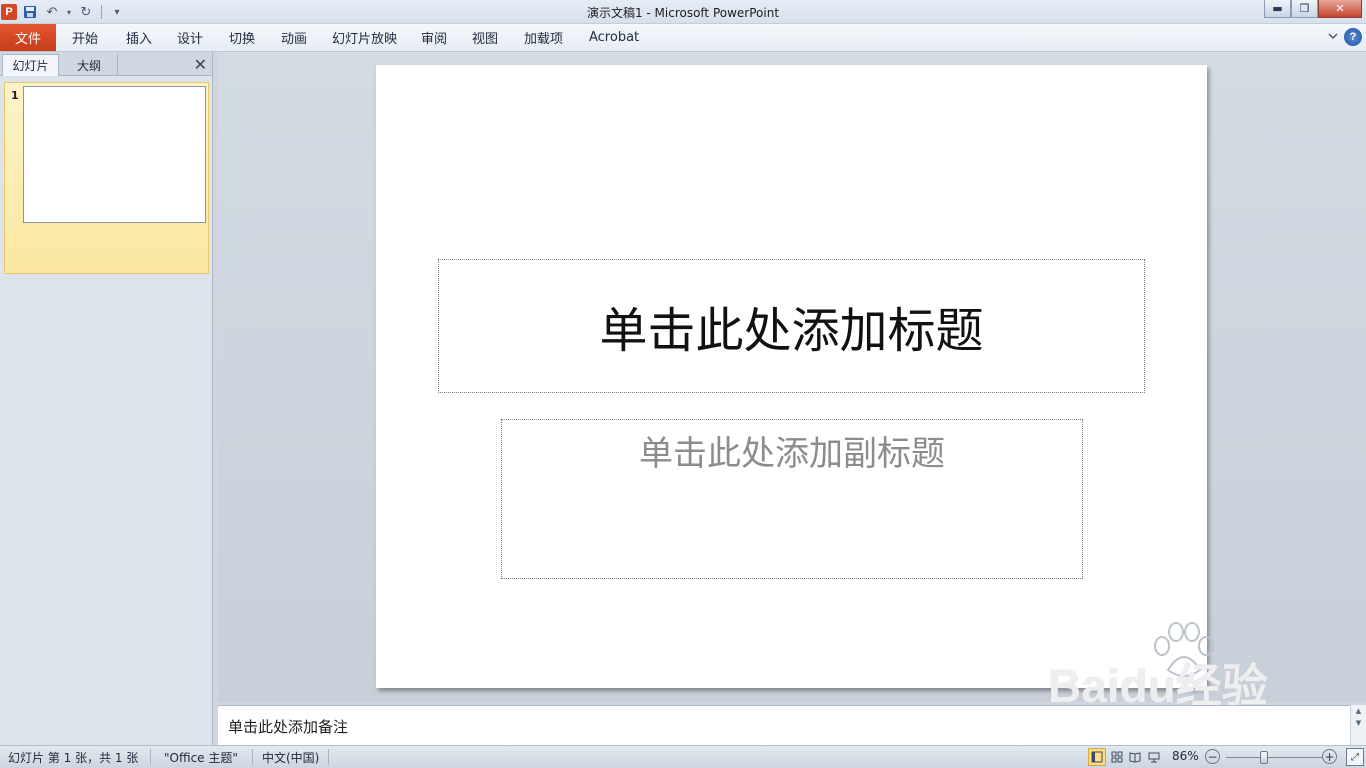 Image resolution: width=1366 pixels, height=768 pixels. Describe the element at coordinates (784, 725) in the screenshot. I see `notes-pane: 单击此处添加备注` at that location.